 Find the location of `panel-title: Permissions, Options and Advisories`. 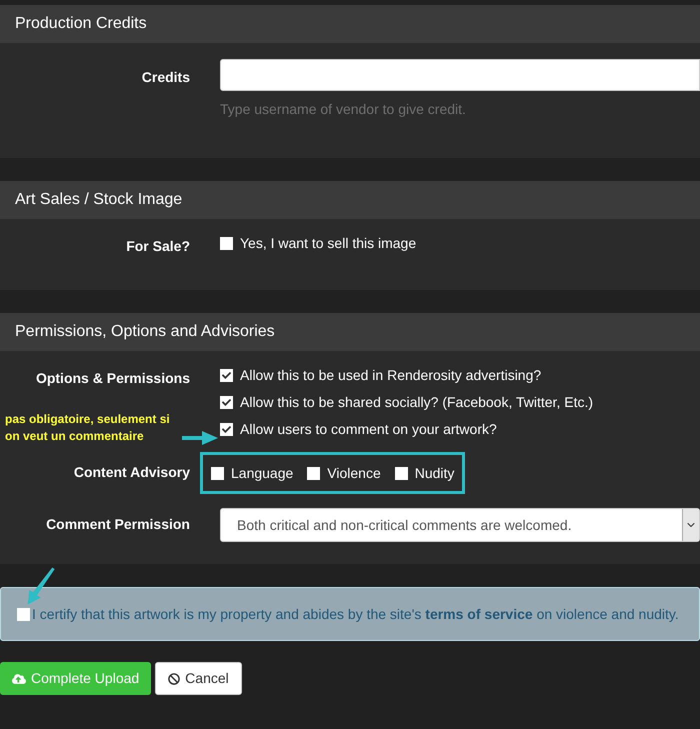

panel-title: Permissions, Options and Advisories is located at coordinates (145, 332).